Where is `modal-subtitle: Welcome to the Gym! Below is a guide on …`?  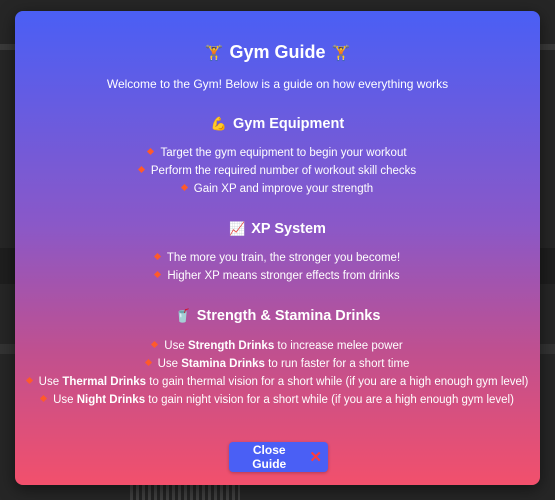
modal-subtitle: Welcome to the Gym! Below is a guide on … is located at coordinates (277, 84).